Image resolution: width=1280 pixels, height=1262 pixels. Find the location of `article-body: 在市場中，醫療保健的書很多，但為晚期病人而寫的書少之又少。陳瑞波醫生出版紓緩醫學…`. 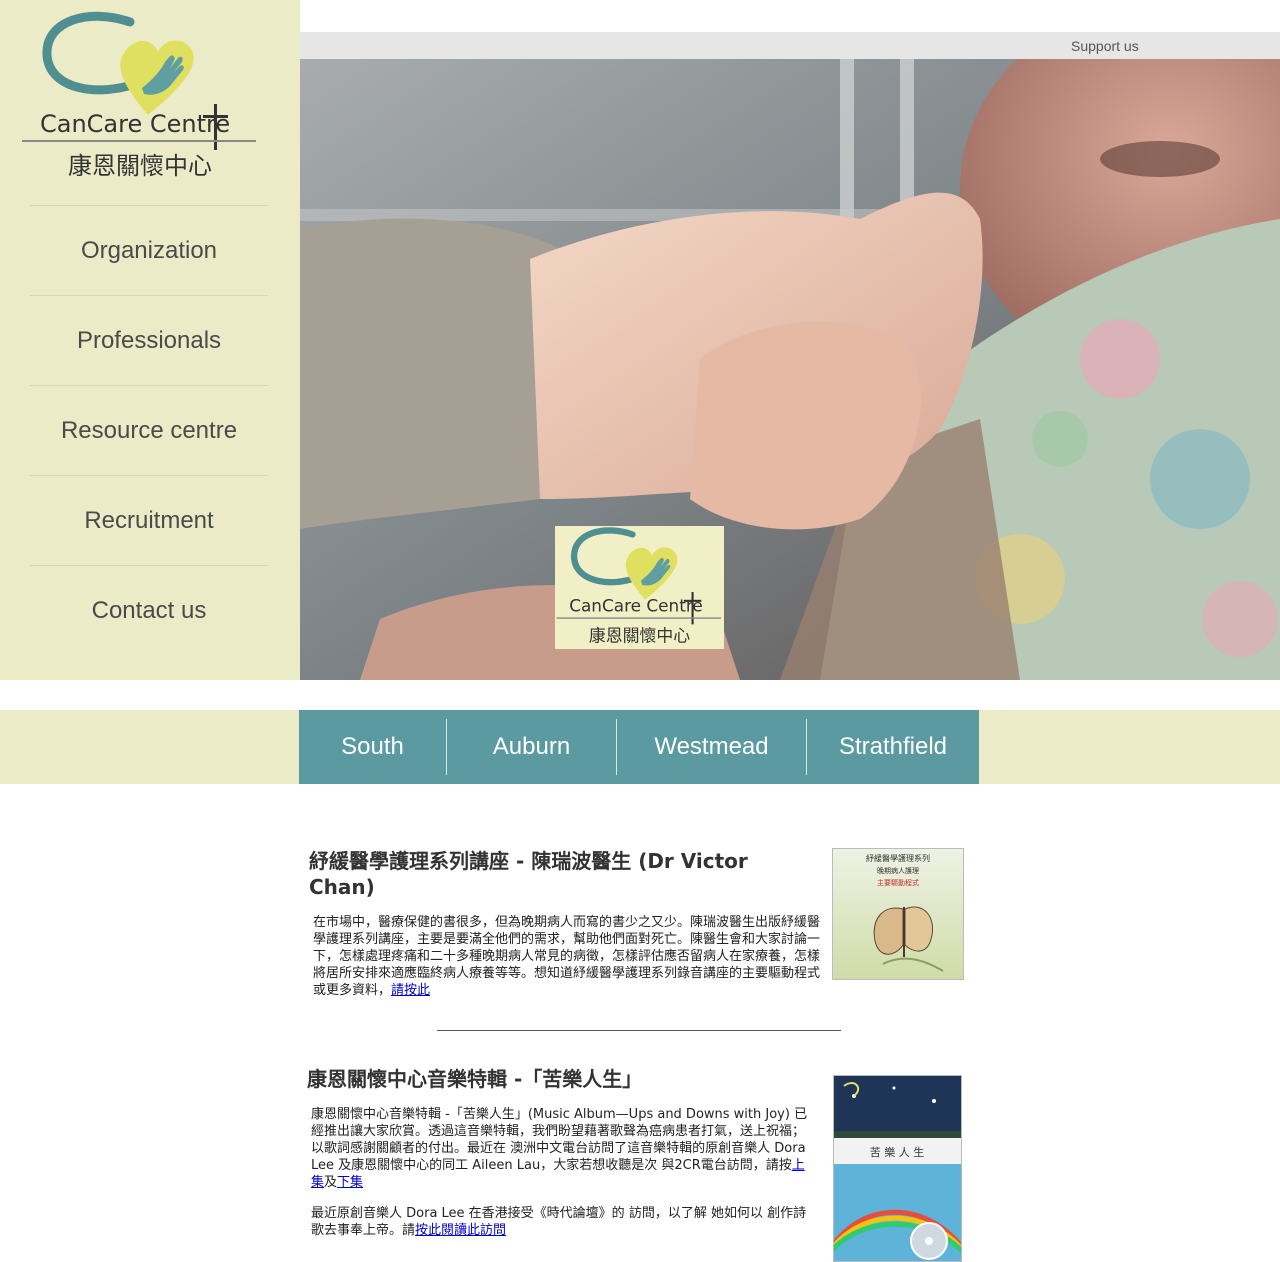

article-body: 在市場中，醫療保健的書很多，但為晚期病人而寫的書少之又少。陳瑞波醫生出版紓緩醫學… is located at coordinates (568, 956).